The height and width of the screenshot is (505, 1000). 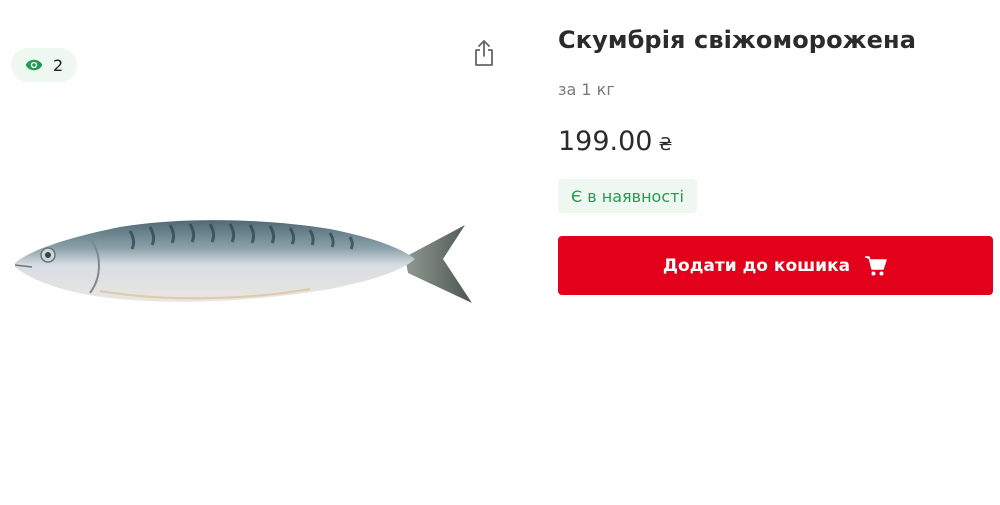 I want to click on product-price: 199.00 ₴, so click(x=615, y=141).